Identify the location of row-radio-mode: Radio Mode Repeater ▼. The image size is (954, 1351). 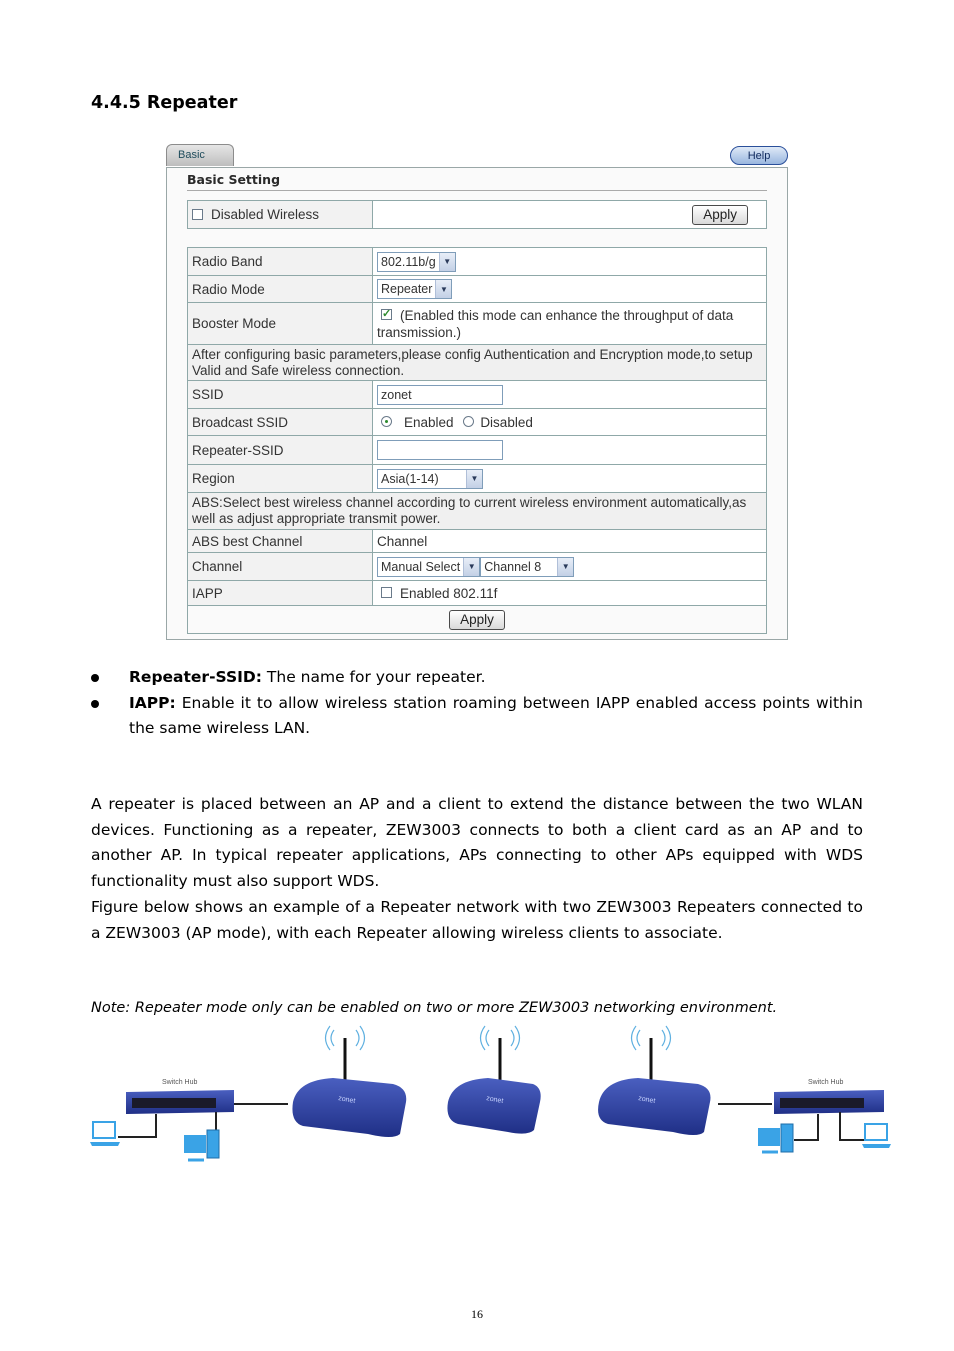
(477, 289).